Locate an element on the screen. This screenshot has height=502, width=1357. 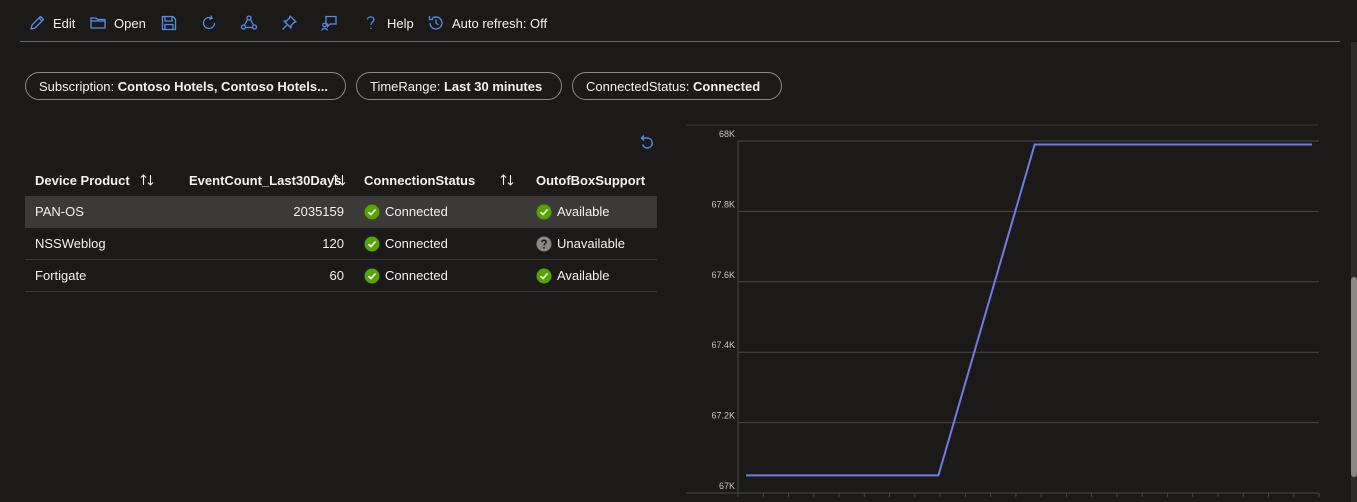
column-header-label: EventCount_Last30Days is located at coordinates (265, 180).